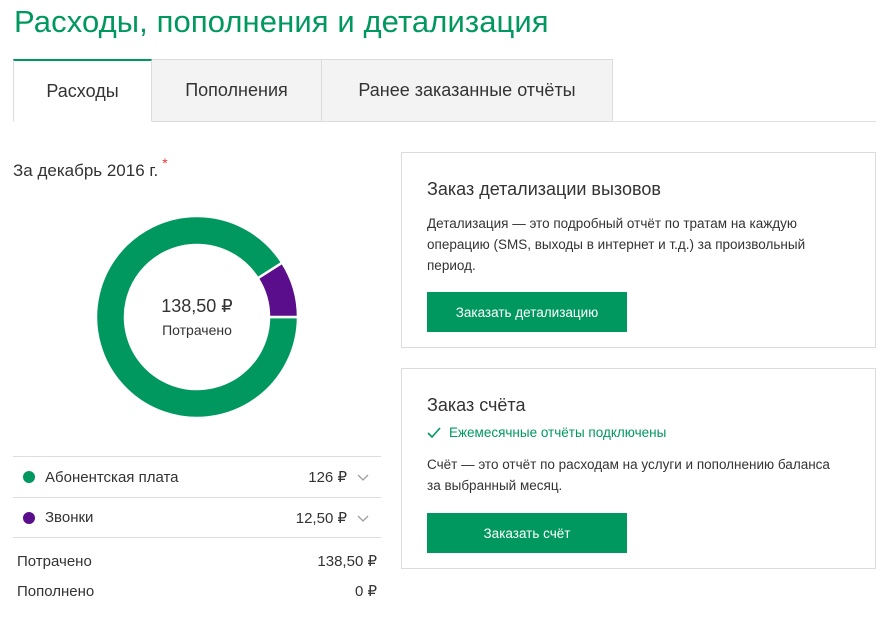  Describe the element at coordinates (197, 476) in the screenshot. I see `breakdown-row-subscription: Абонентская плата 126 ₽` at that location.